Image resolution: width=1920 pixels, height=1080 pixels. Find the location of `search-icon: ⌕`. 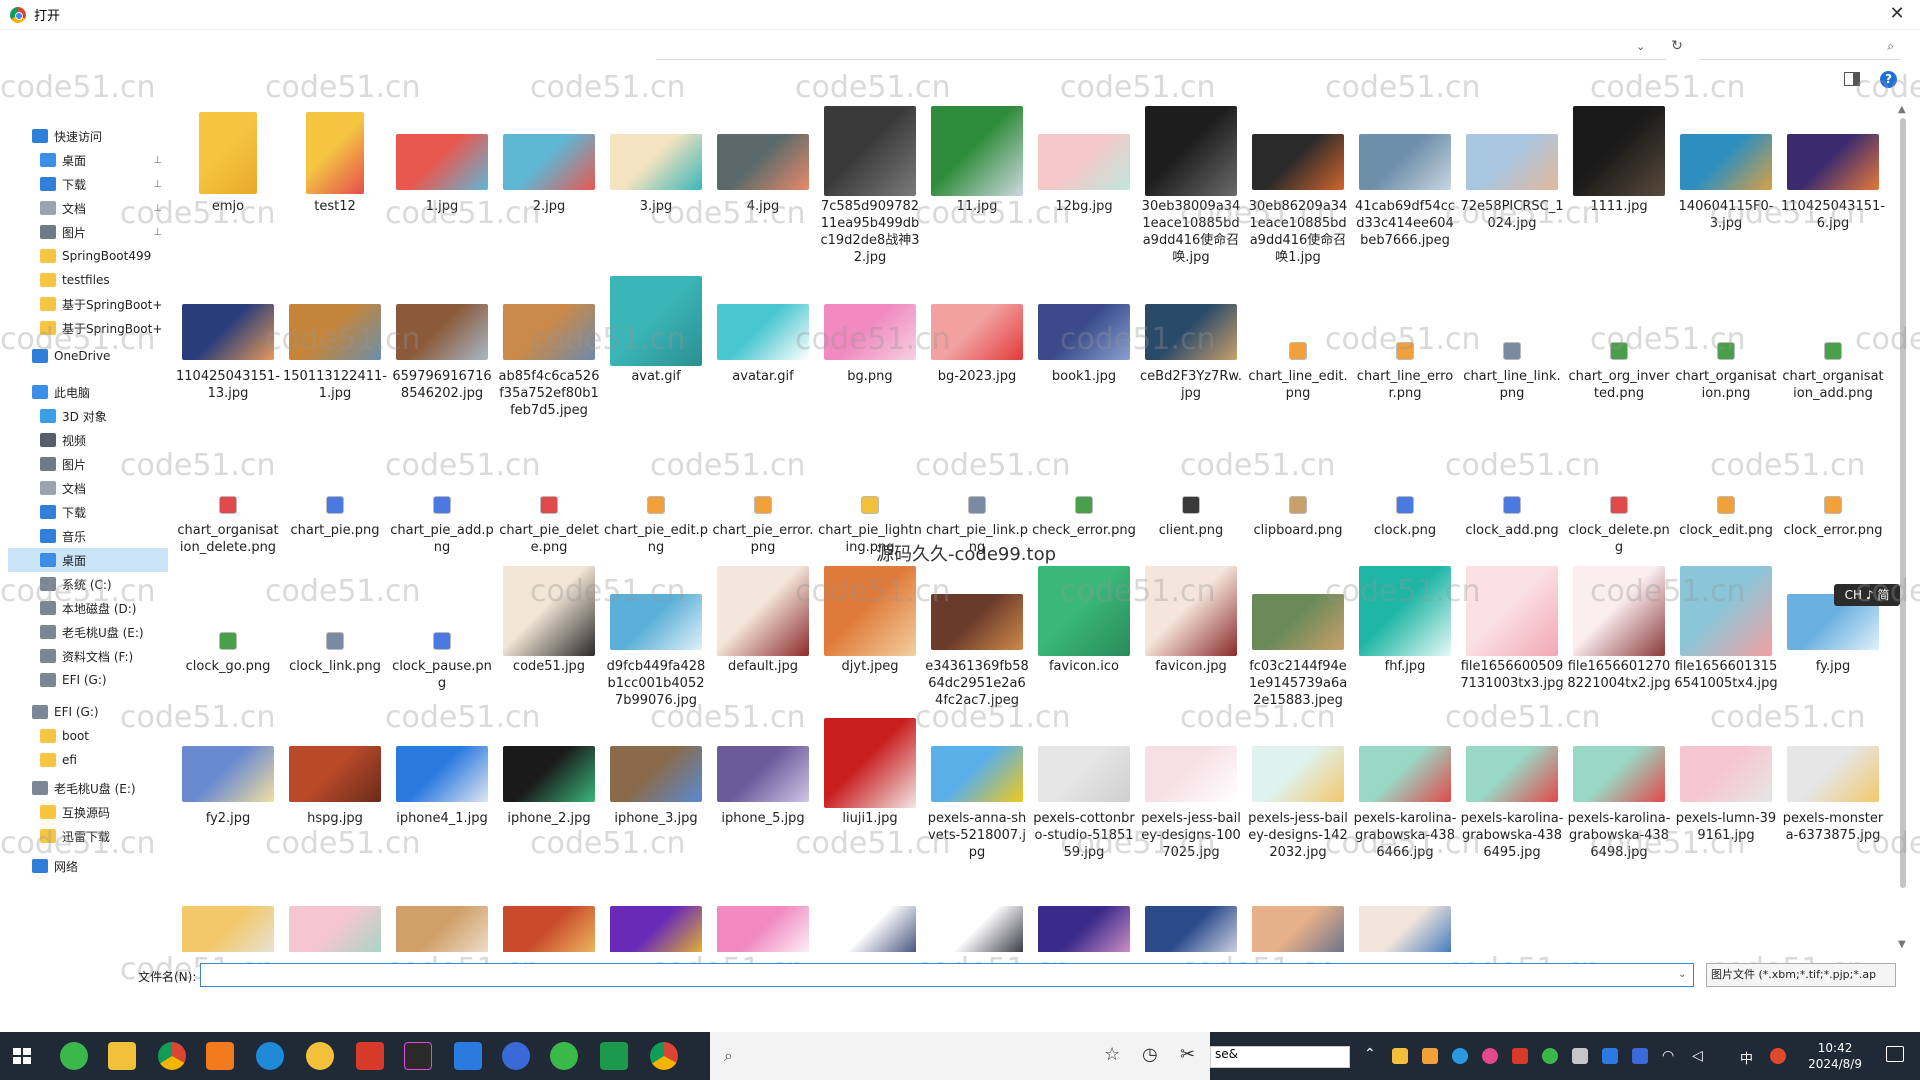

search-icon: ⌕ is located at coordinates (1890, 46).